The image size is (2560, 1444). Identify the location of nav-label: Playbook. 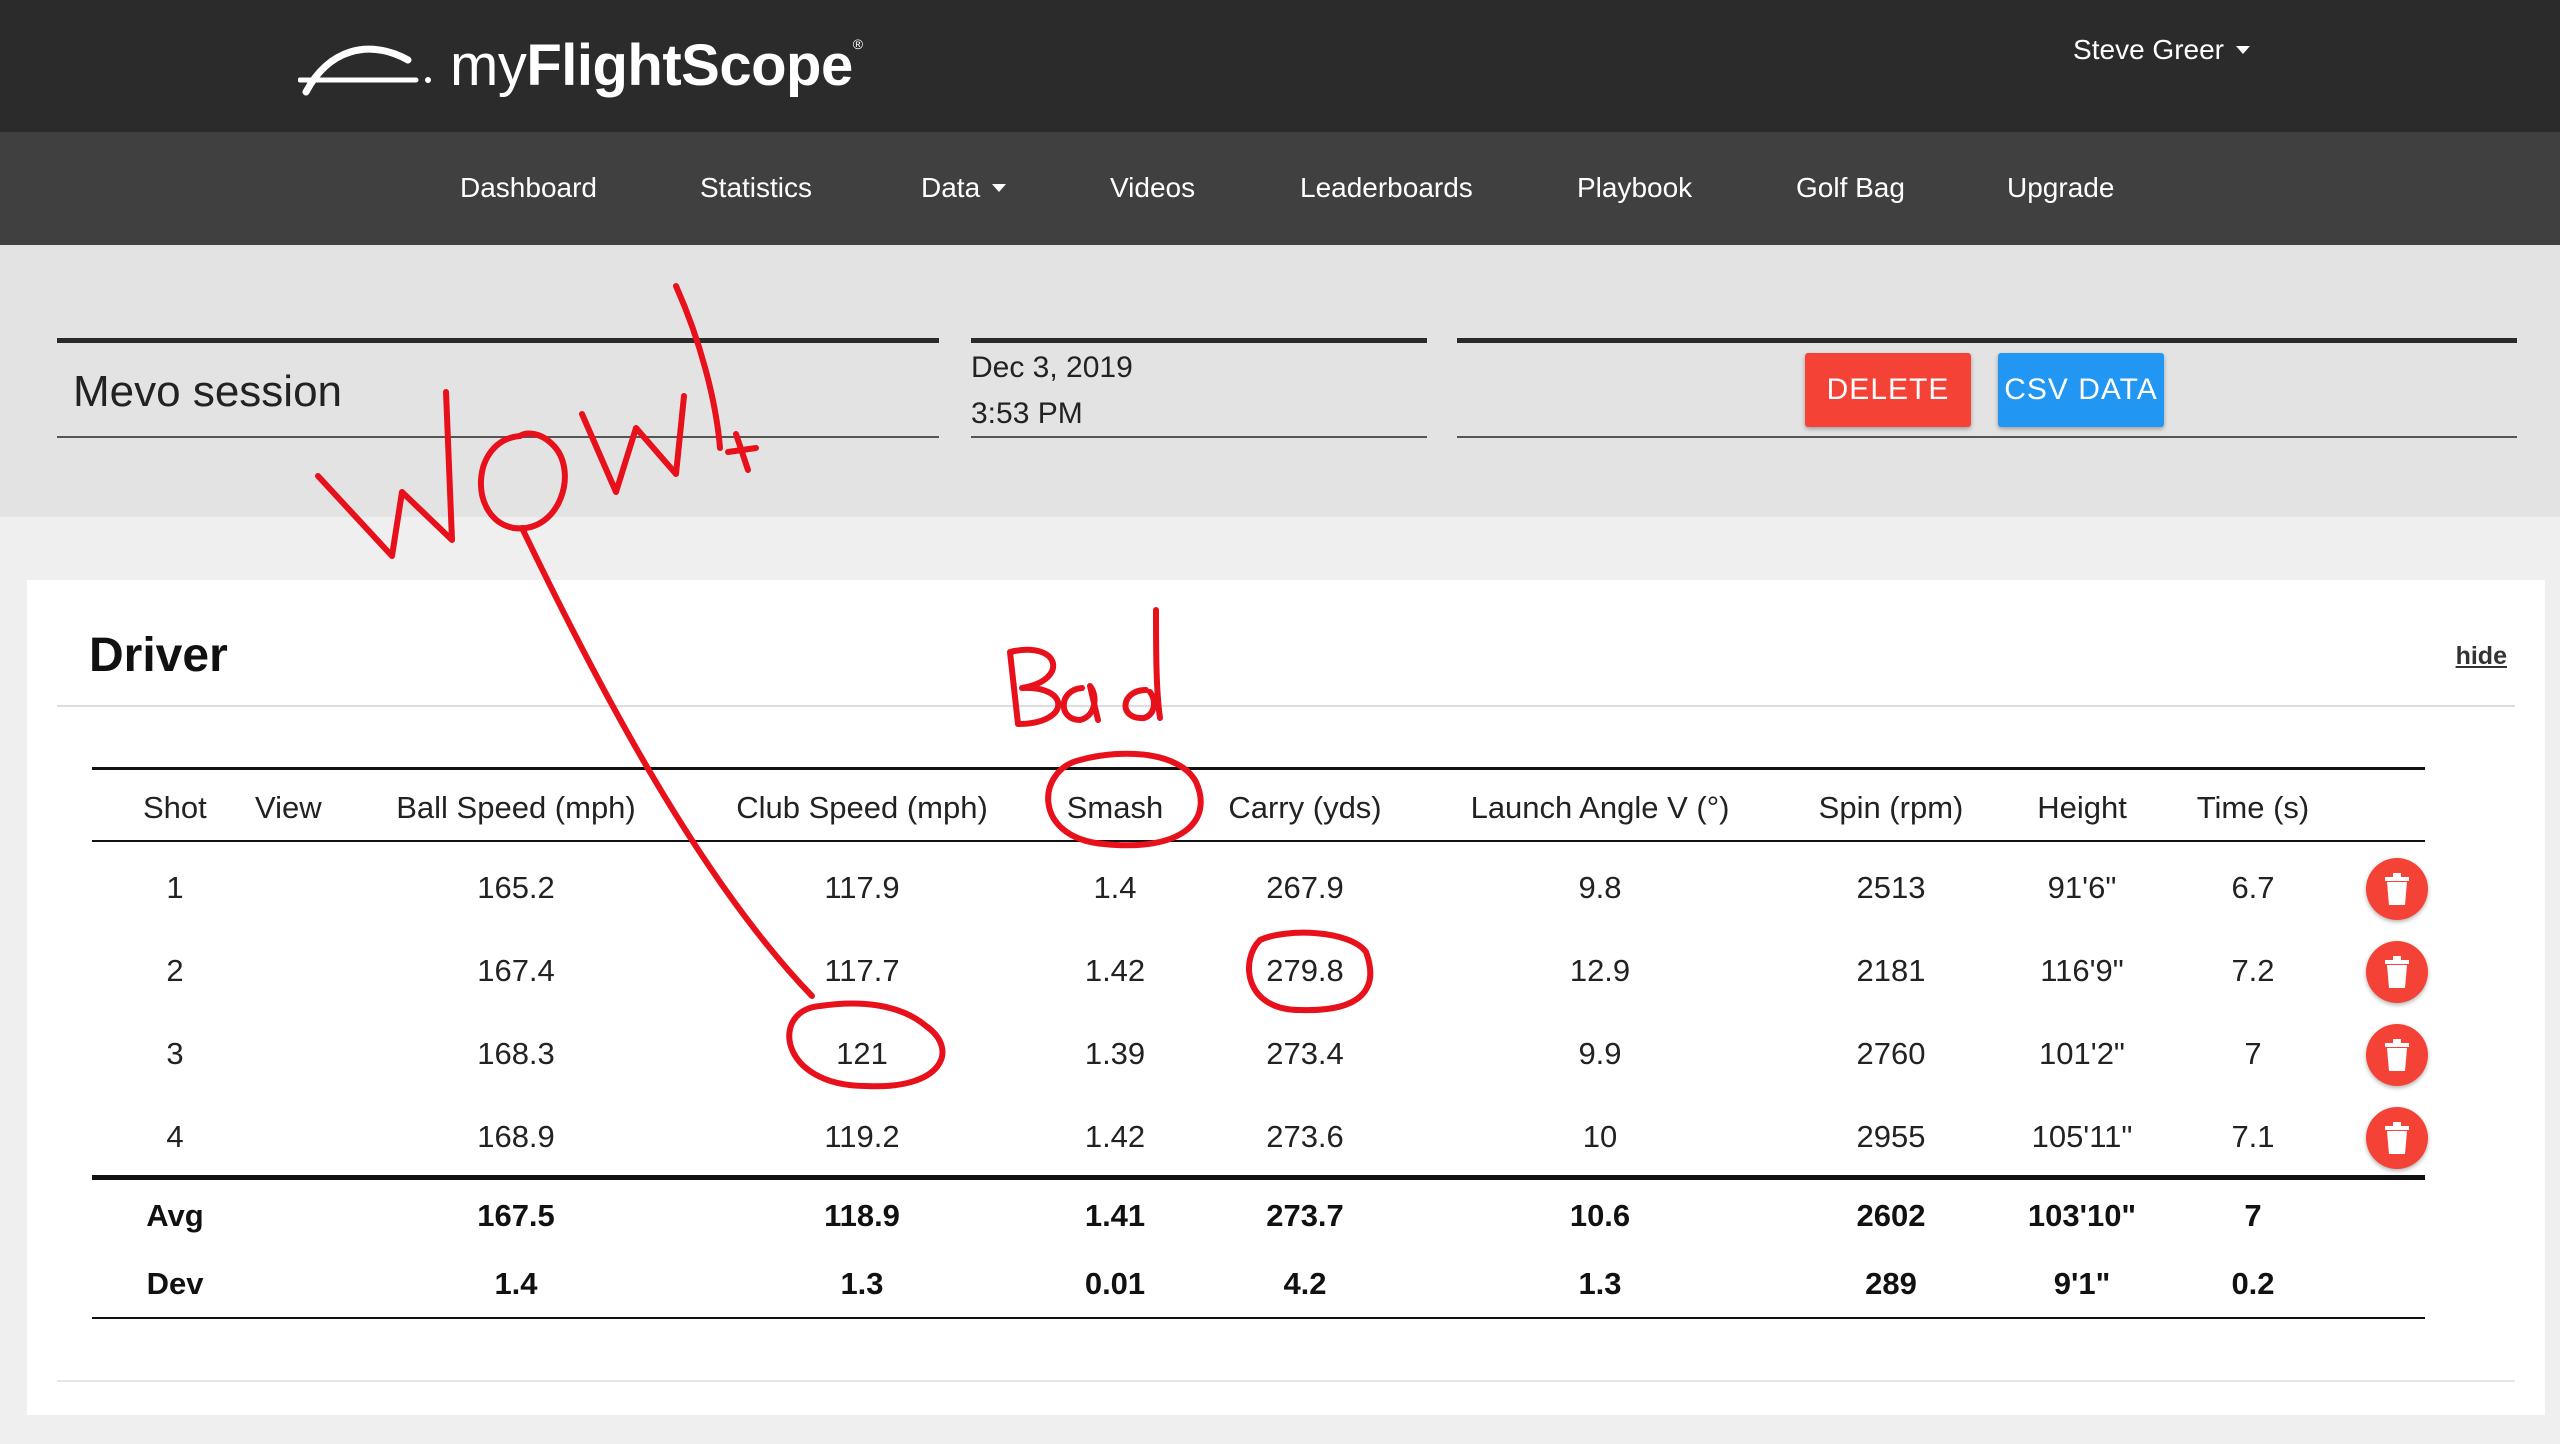
(1635, 187).